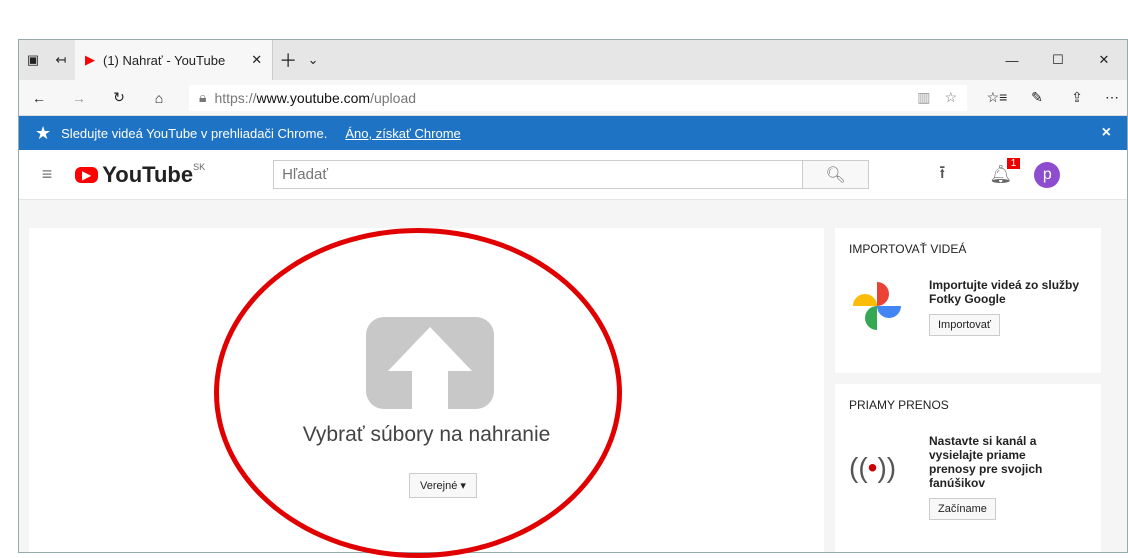  I want to click on active-tab: ▶ (1) Nahrať - YouTube ✕, so click(174, 60).